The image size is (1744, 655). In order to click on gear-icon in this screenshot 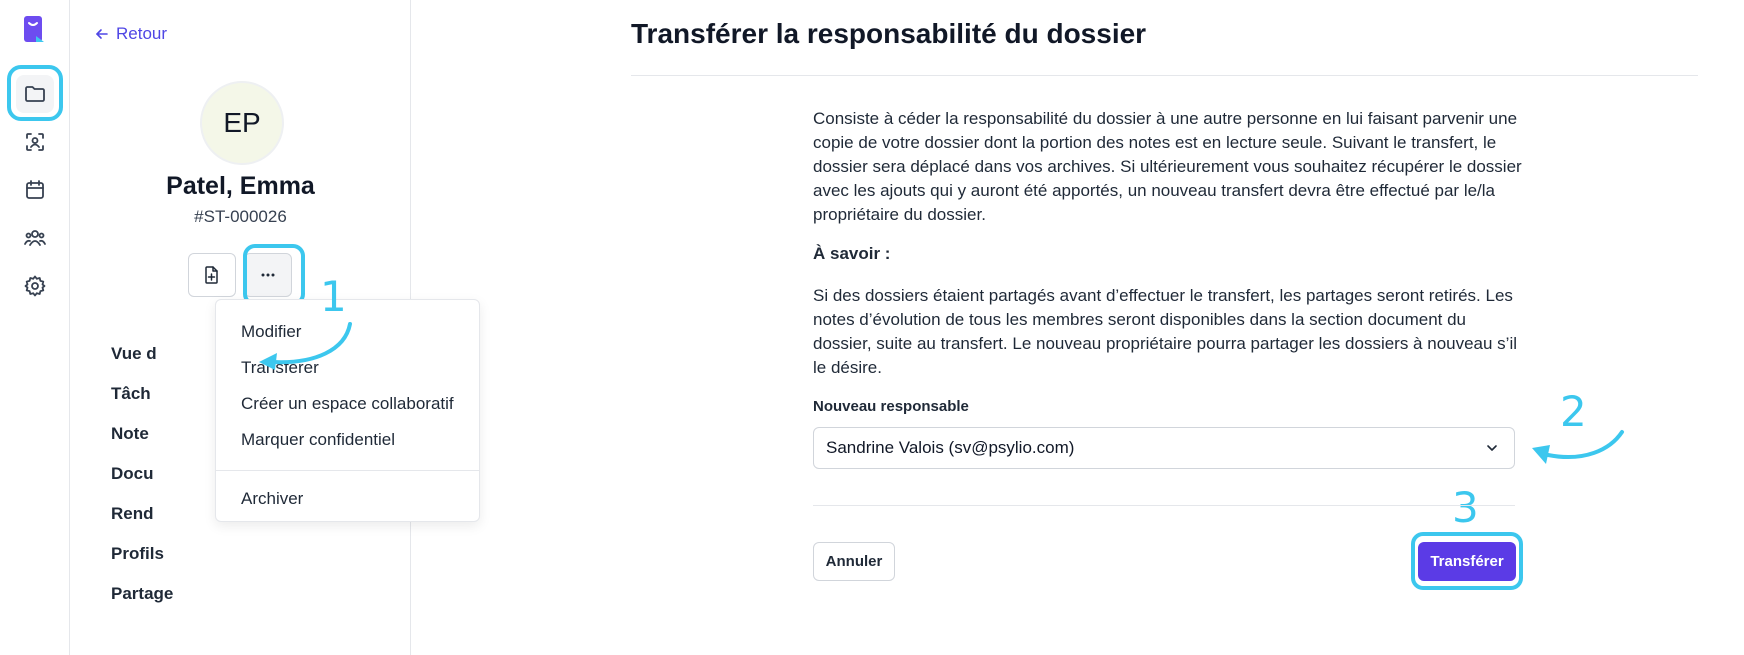, I will do `click(35, 286)`.